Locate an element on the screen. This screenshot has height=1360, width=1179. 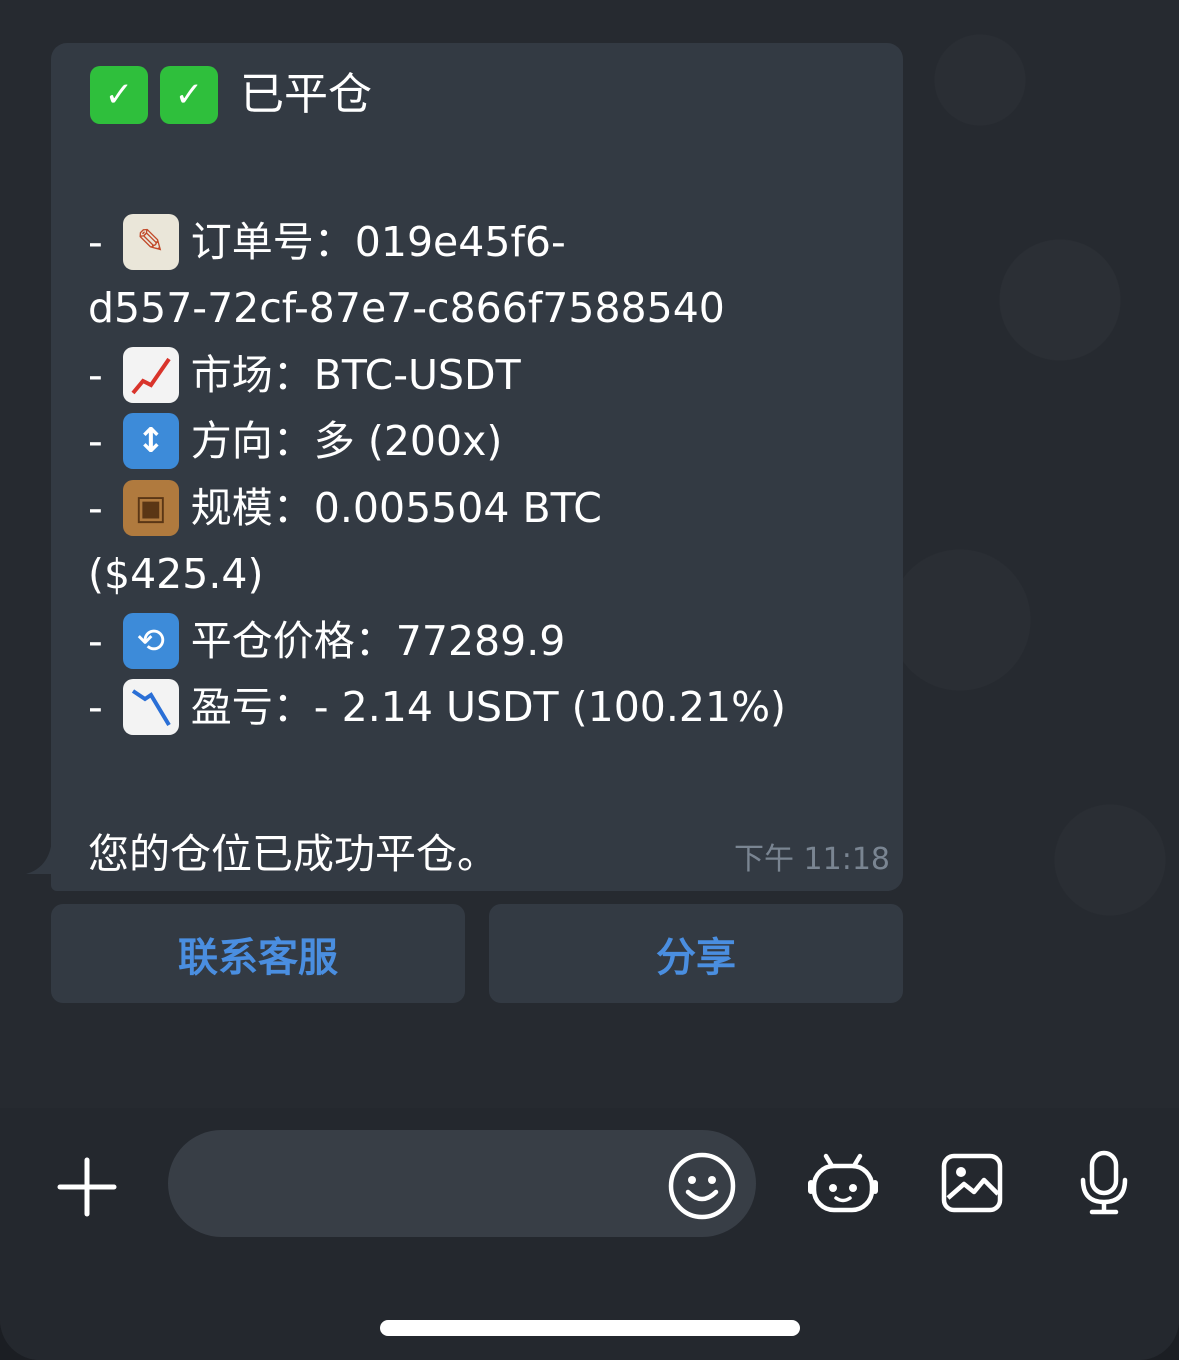
order-line: - ✎ 订单号： 019e45f6- is located at coordinates (483, 242).